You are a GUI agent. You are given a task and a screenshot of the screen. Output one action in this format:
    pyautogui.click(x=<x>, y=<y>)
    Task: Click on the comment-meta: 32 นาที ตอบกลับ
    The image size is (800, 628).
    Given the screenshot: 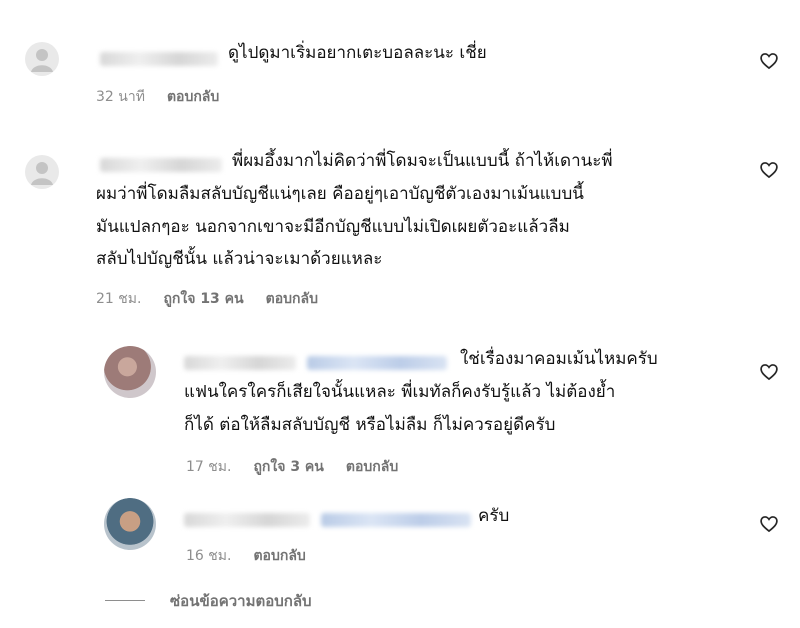 What is the action you would take?
    pyautogui.click(x=168, y=97)
    